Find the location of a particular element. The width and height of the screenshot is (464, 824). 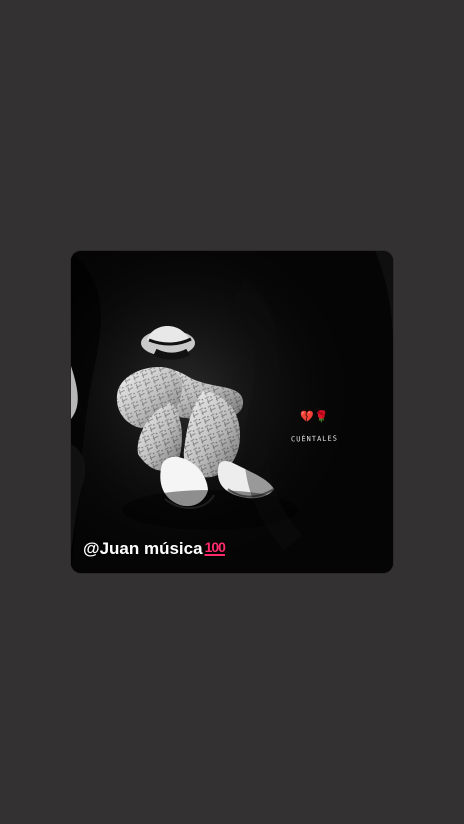

caption-text: @Juan música is located at coordinates (143, 548).